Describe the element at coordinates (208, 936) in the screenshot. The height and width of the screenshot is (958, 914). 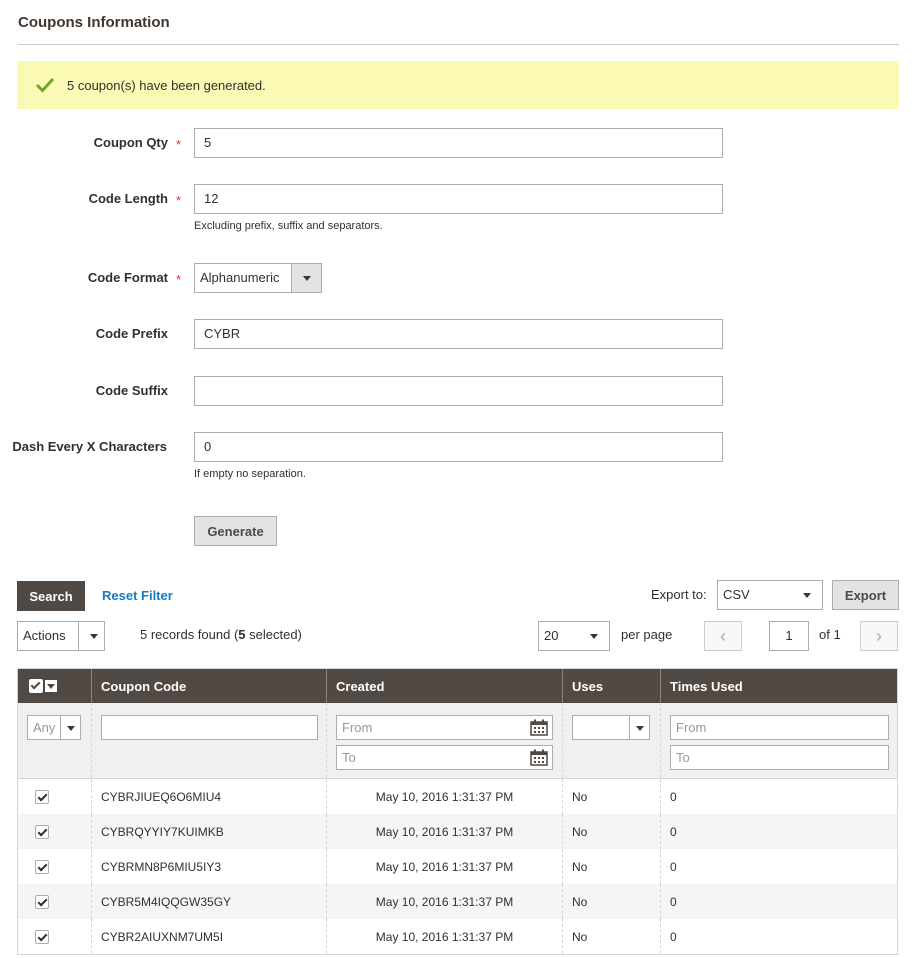
I see `coupon-code-cell: CYBR2AIUXNM7UM5I` at that location.